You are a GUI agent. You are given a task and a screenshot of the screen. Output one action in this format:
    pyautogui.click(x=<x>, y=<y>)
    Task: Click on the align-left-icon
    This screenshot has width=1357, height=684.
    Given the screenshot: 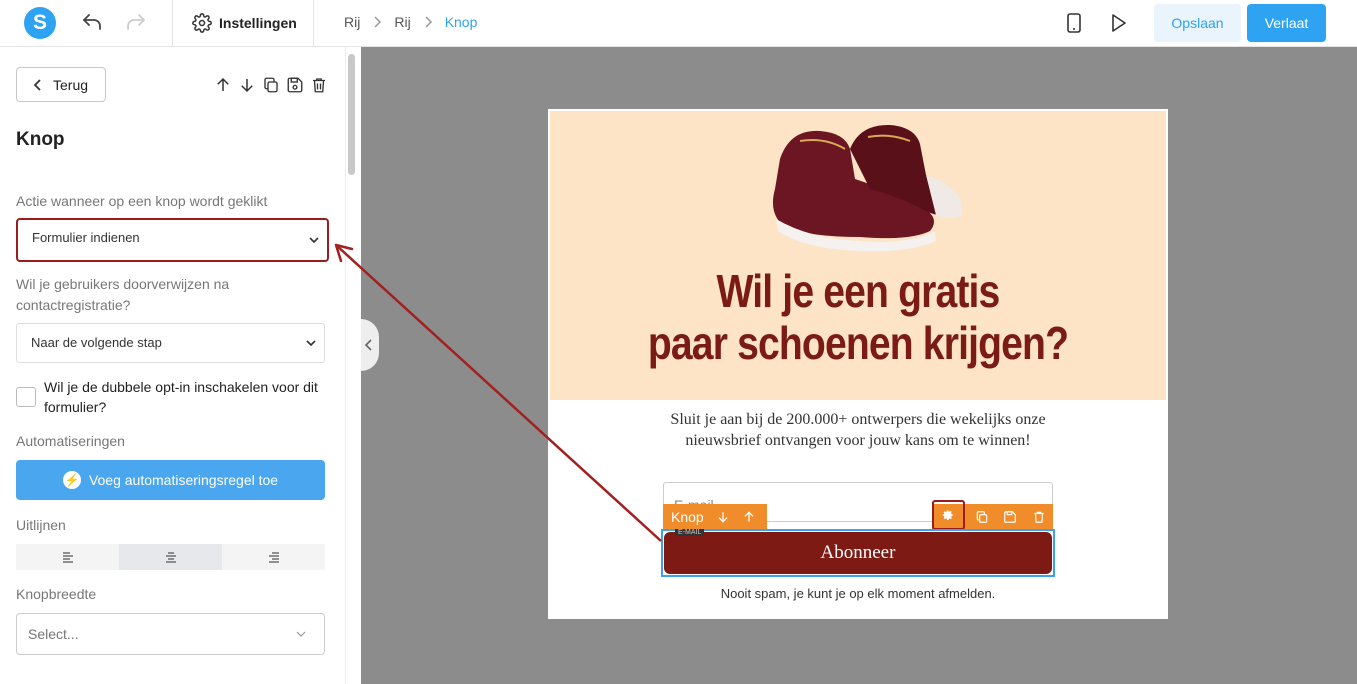 What is the action you would take?
    pyautogui.click(x=67, y=557)
    